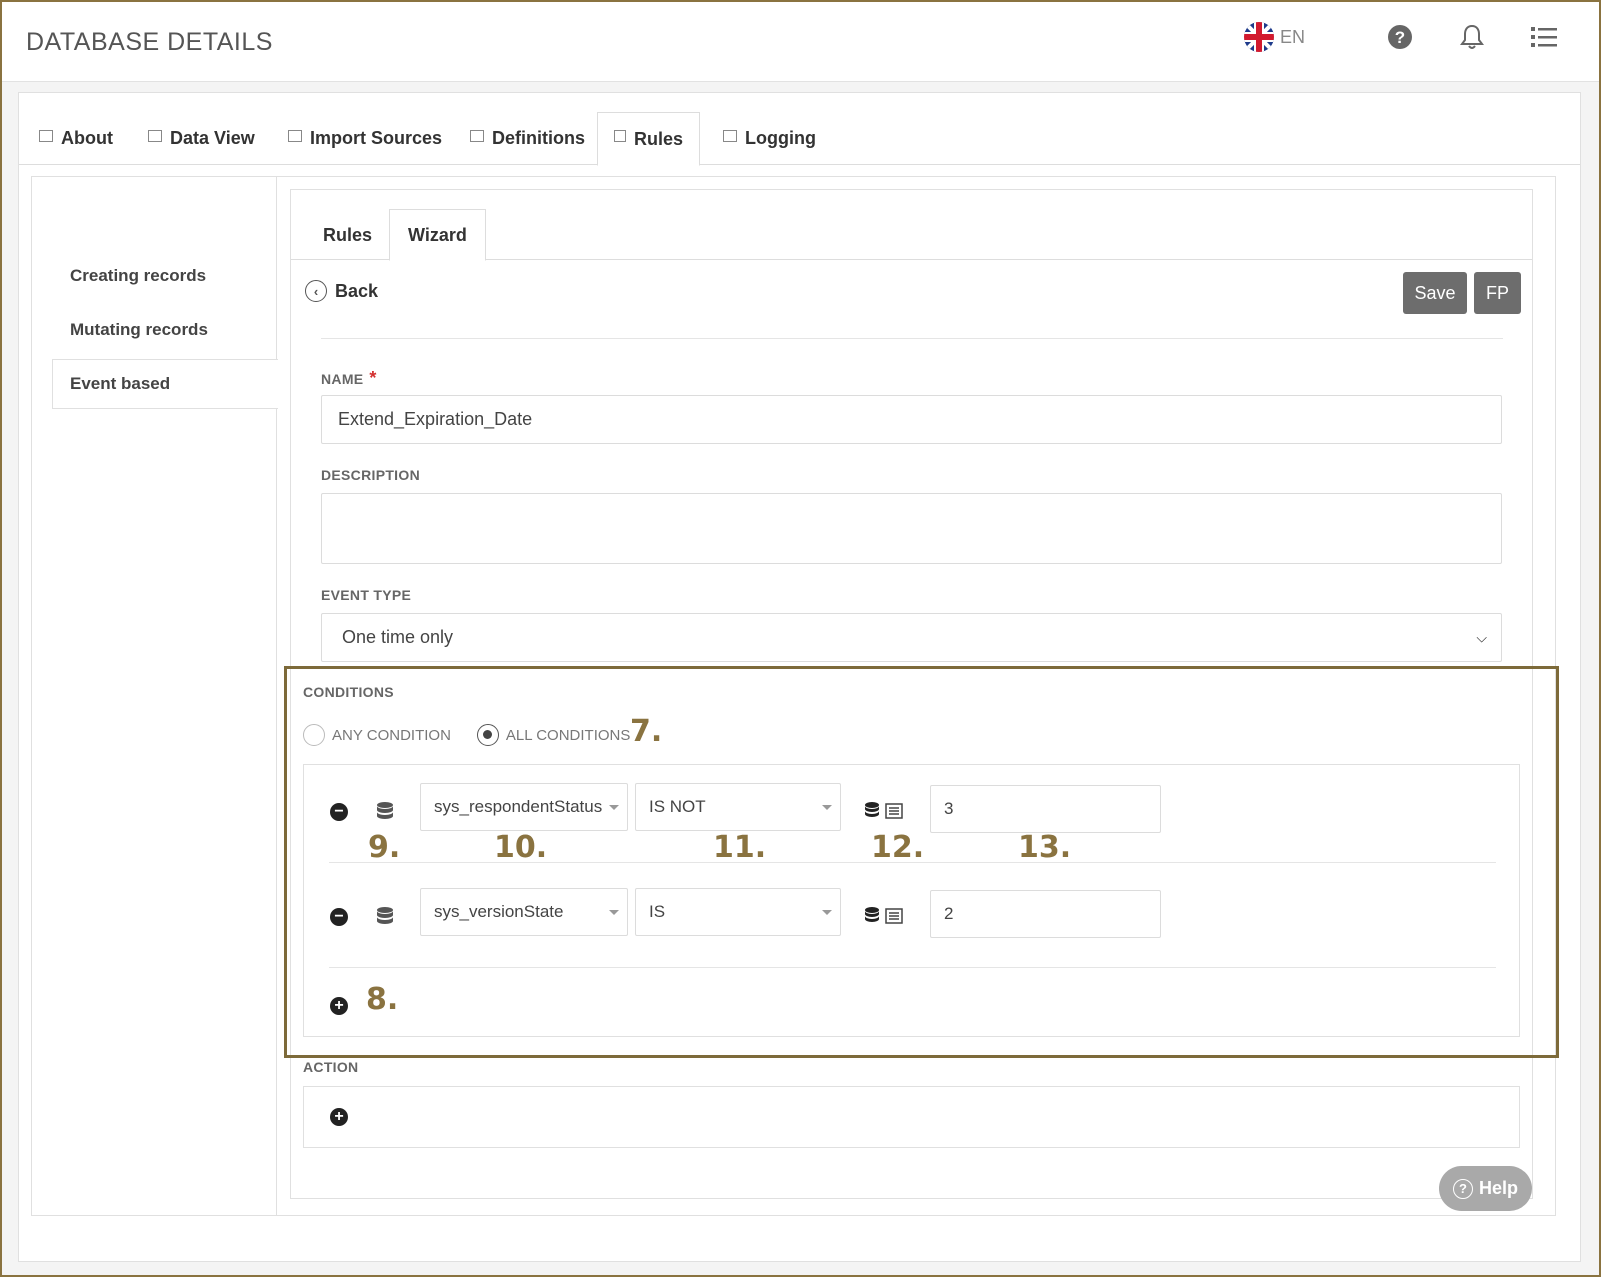 The image size is (1601, 1277). What do you see at coordinates (1472, 37) in the screenshot?
I see `bell-icon` at bounding box center [1472, 37].